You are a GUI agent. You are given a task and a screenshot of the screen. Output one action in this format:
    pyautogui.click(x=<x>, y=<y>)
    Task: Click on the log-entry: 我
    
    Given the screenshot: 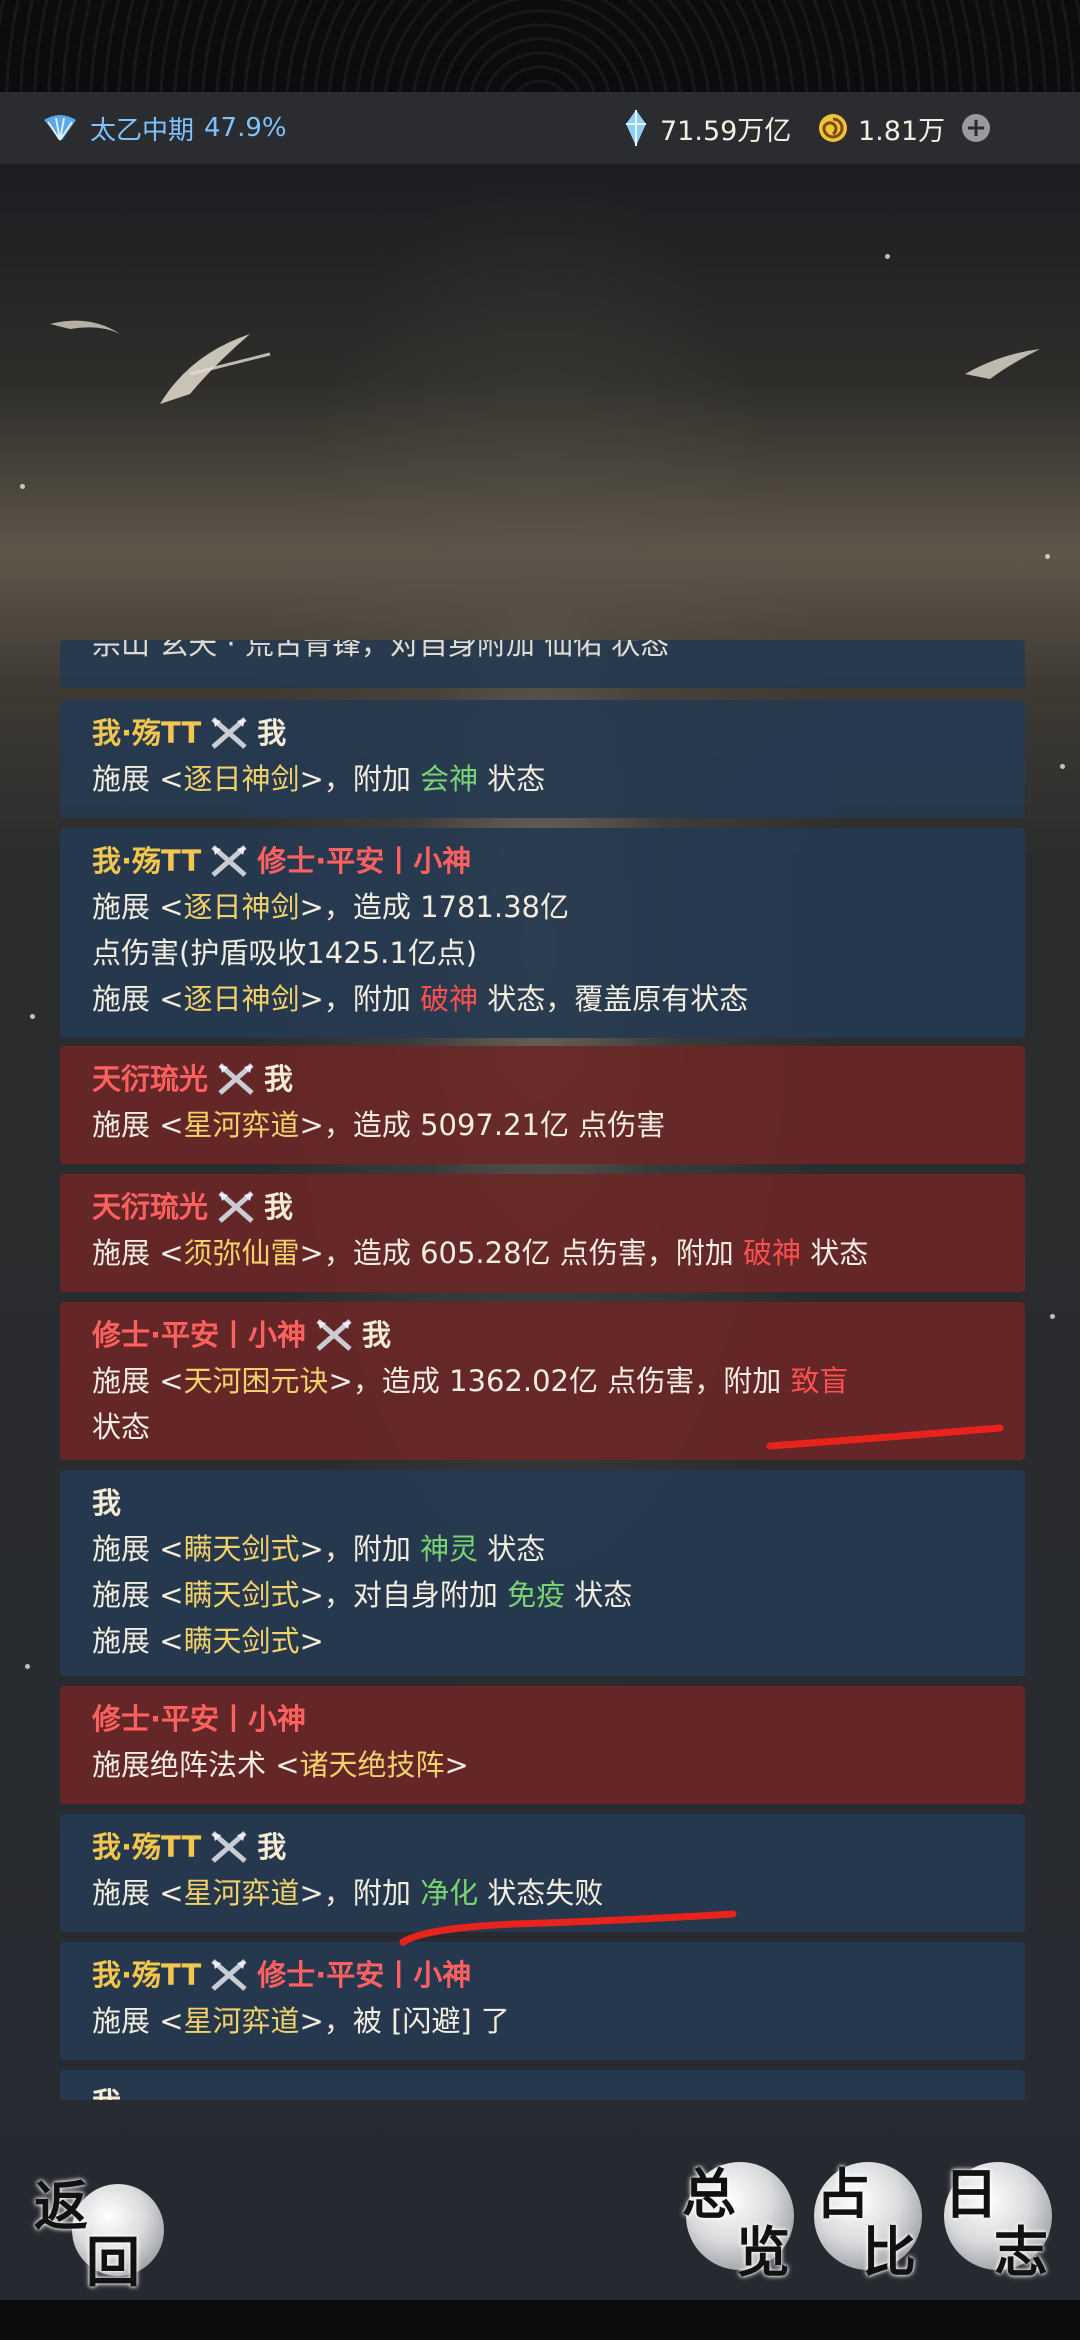 What is the action you would take?
    pyautogui.click(x=542, y=2085)
    